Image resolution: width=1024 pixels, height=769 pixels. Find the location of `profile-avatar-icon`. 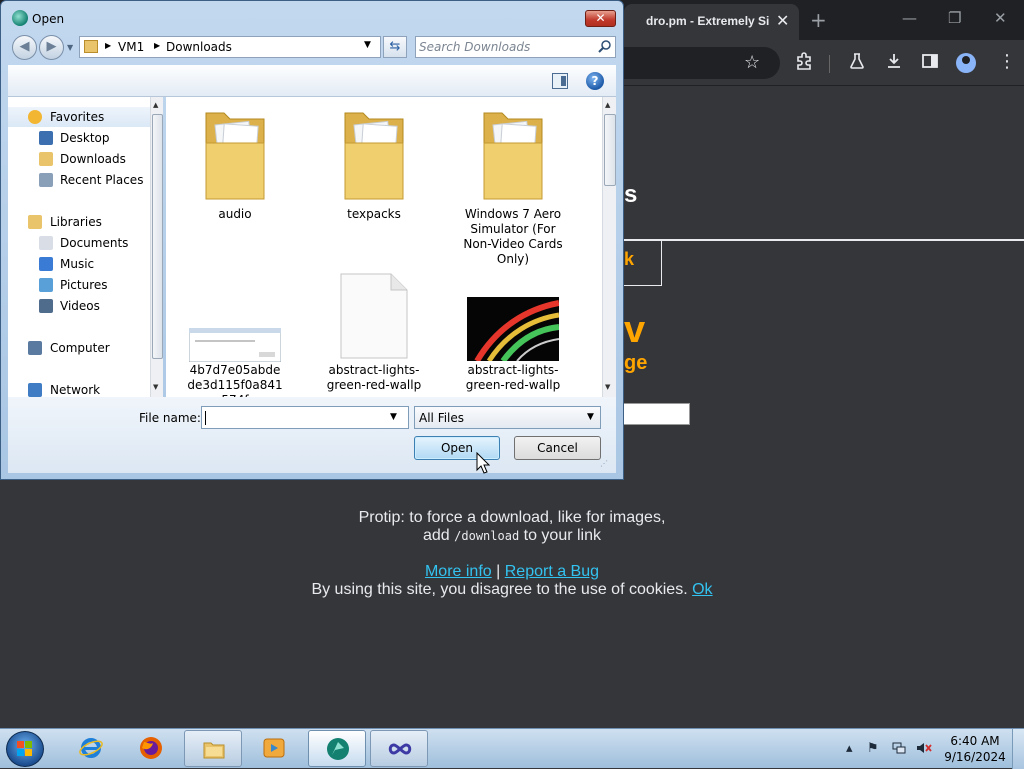

profile-avatar-icon is located at coordinates (966, 63).